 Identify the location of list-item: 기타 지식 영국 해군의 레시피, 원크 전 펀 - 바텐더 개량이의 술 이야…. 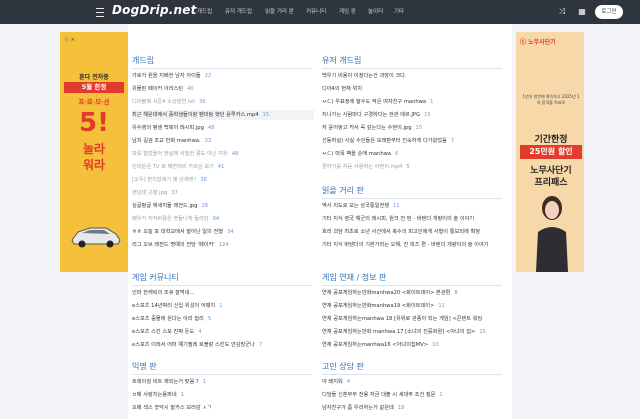
(413, 219).